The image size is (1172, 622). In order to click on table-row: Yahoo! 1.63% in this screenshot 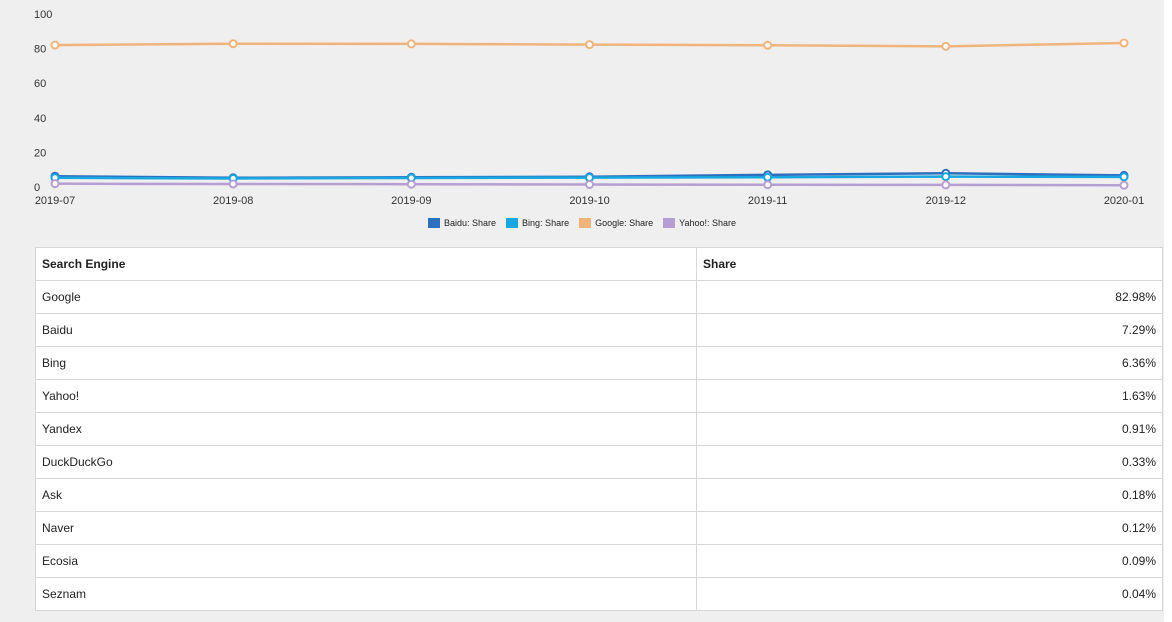, I will do `click(599, 396)`.